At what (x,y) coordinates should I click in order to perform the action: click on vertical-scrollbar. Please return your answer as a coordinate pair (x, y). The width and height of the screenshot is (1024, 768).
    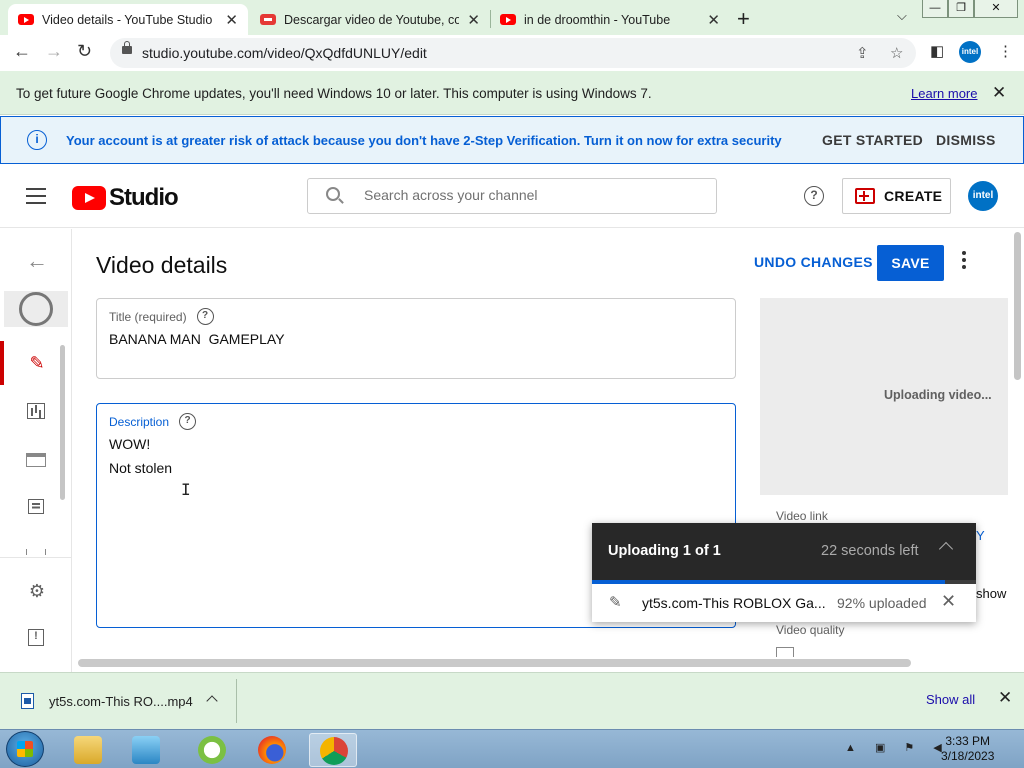
    Looking at the image, I should click on (1017, 306).